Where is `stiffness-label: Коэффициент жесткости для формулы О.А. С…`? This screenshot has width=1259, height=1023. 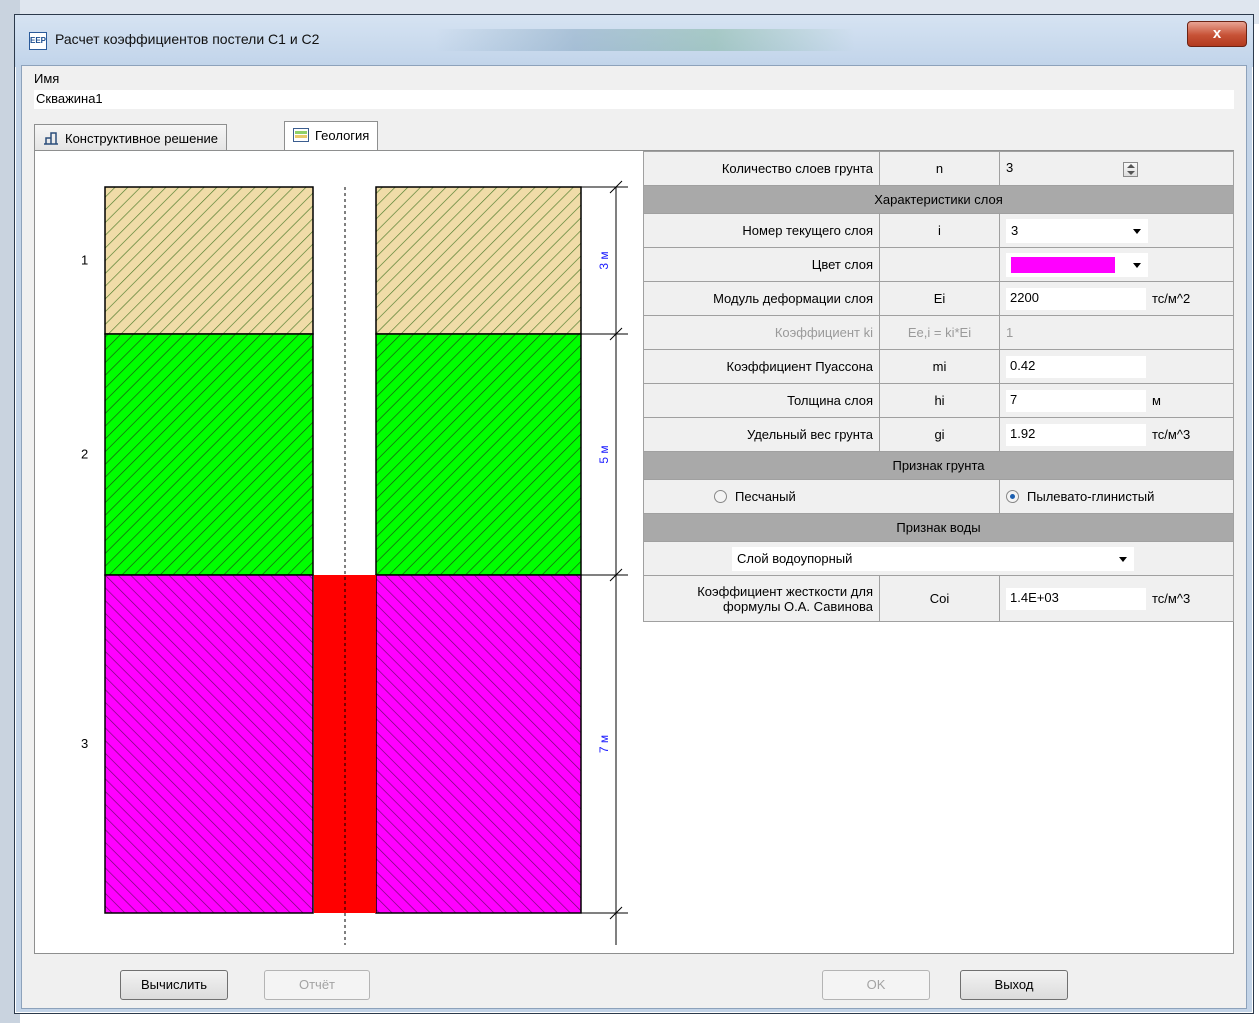
stiffness-label: Коэффициент жесткости для формулы О.А. С… is located at coordinates (761, 598).